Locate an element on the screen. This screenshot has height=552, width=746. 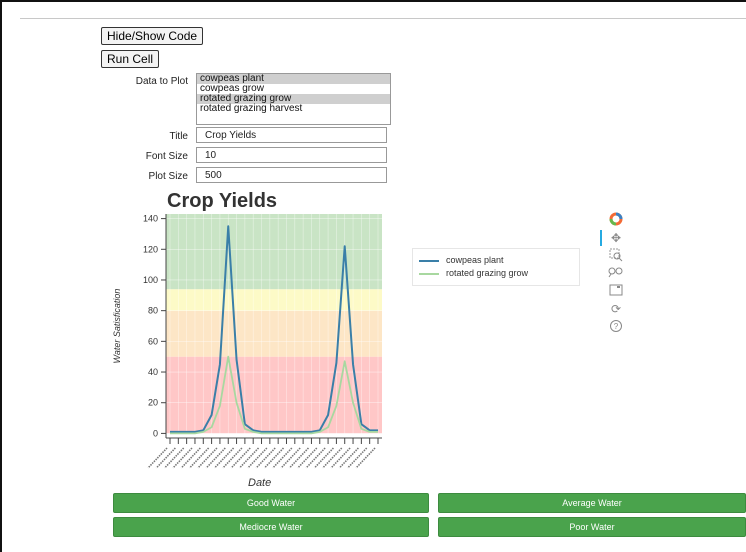
y-tick-label: 120 is located at coordinates (150, 249).